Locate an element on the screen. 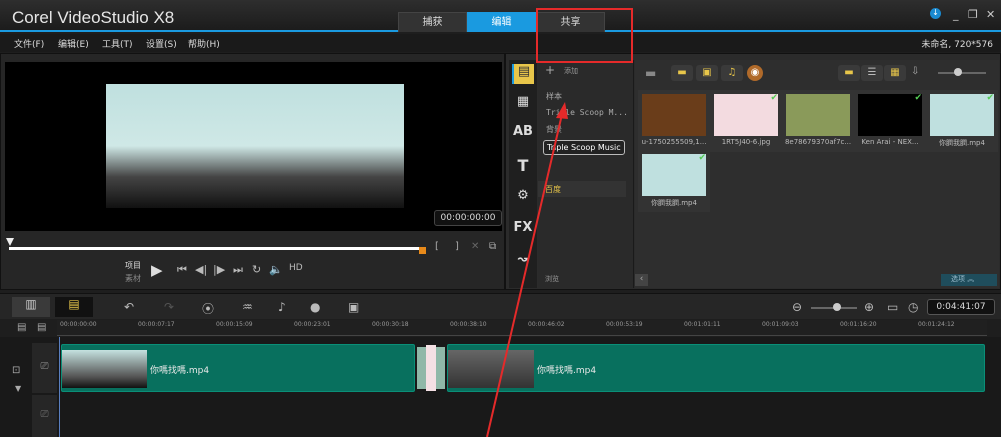 Image resolution: width=1001 pixels, height=437 pixels. play-button: ▶ is located at coordinates (157, 270).